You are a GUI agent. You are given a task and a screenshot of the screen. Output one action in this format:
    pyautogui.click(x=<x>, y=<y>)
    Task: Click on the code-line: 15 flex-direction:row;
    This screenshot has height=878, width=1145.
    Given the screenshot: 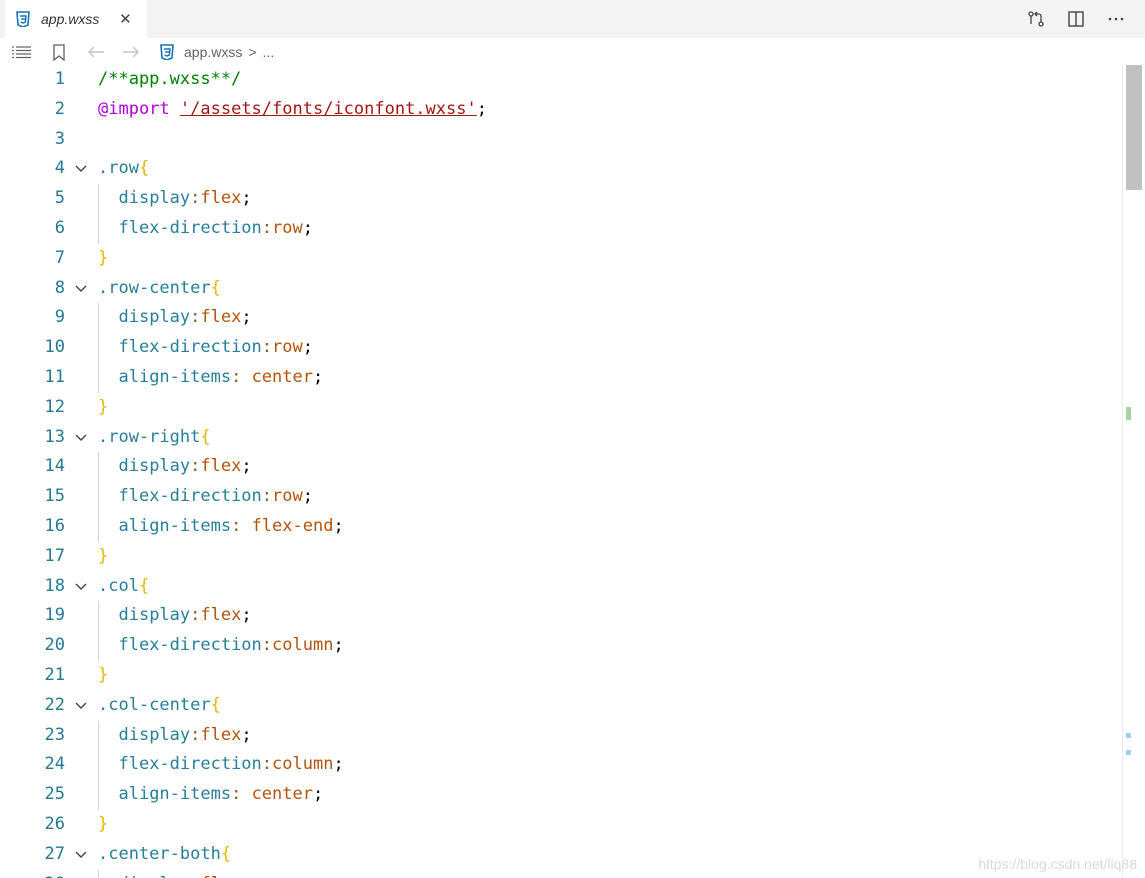 What is the action you would take?
    pyautogui.click(x=561, y=497)
    